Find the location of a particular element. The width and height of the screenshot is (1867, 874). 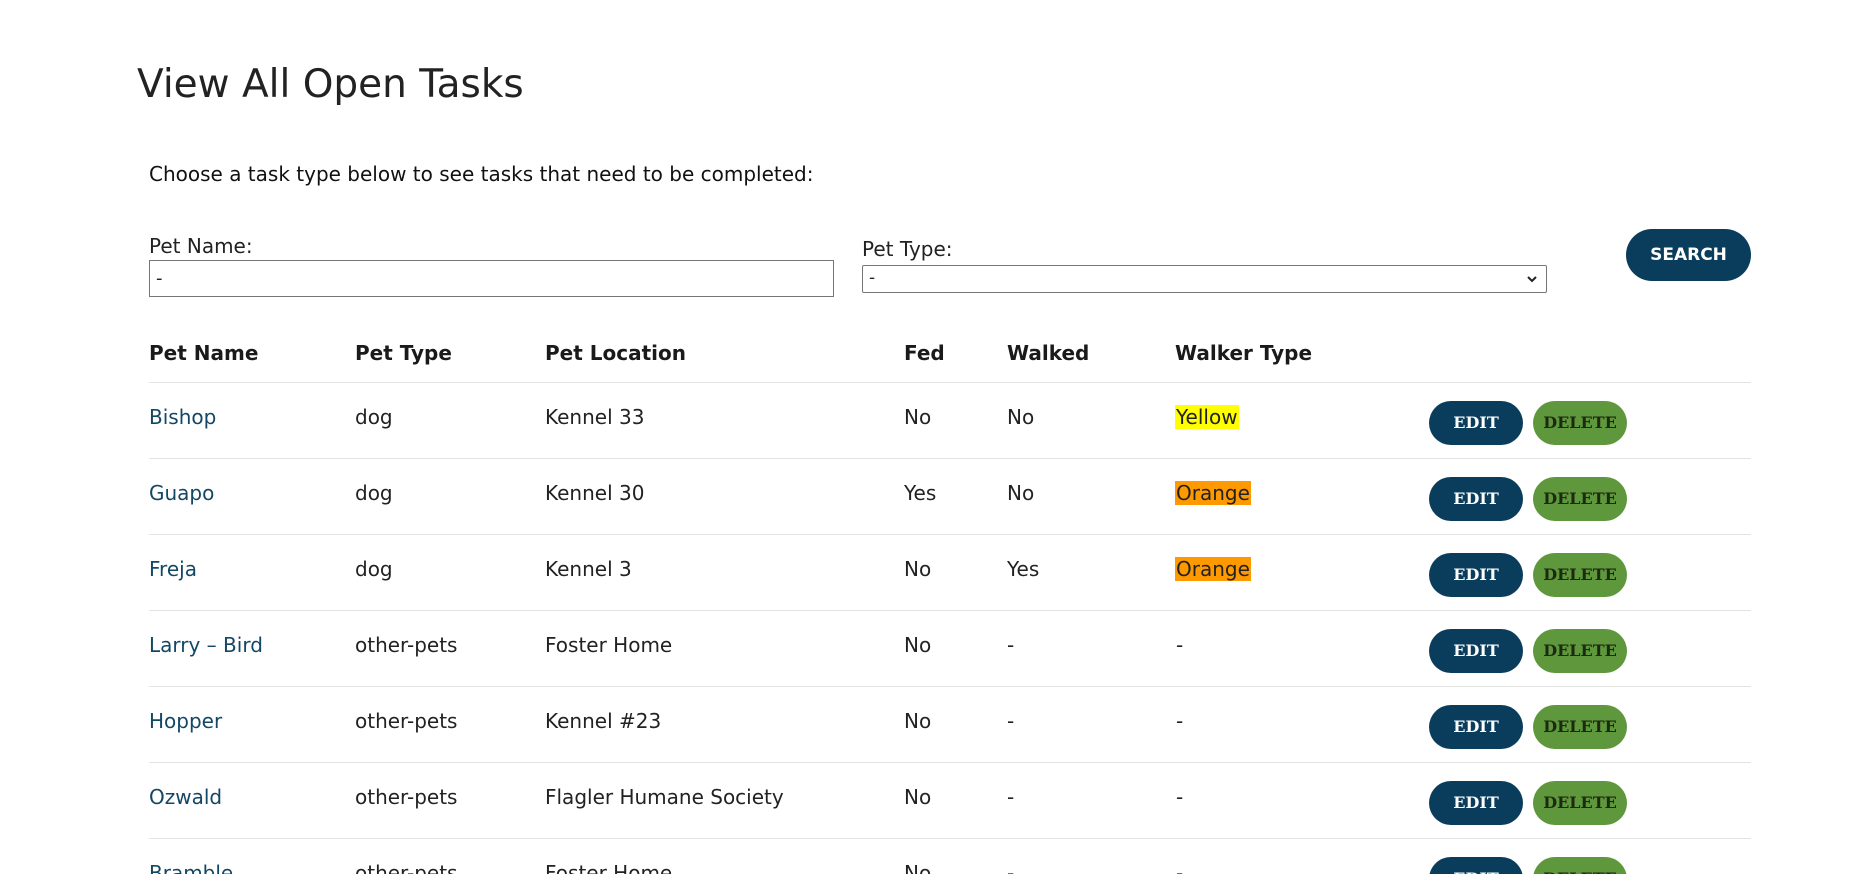

header-walker-type: Walker Type is located at coordinates (1244, 353).